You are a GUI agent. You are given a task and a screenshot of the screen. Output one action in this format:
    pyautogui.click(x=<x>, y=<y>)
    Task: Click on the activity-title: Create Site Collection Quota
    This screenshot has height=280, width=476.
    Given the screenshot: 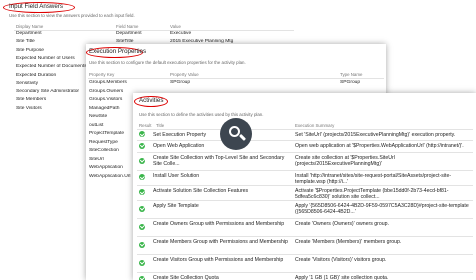 What is the action you would take?
    pyautogui.click(x=186, y=277)
    